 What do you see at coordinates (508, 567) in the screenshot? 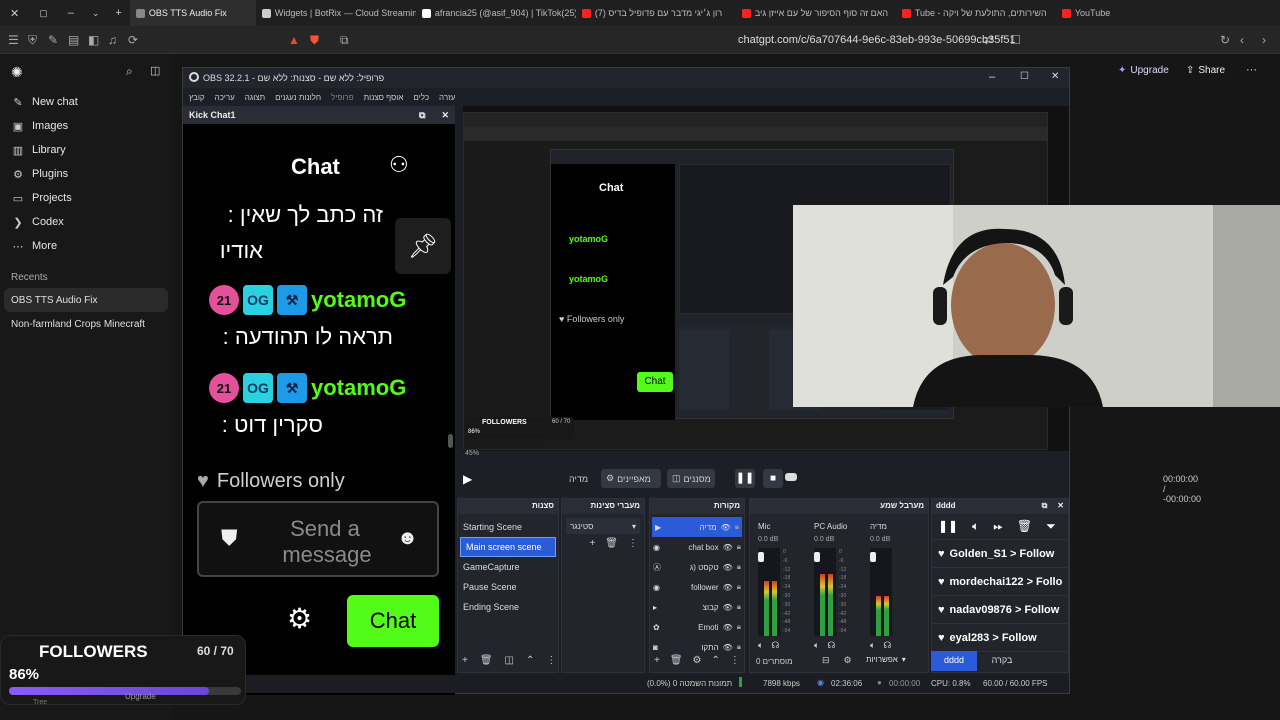
I see `scene-item: GameCapture` at bounding box center [508, 567].